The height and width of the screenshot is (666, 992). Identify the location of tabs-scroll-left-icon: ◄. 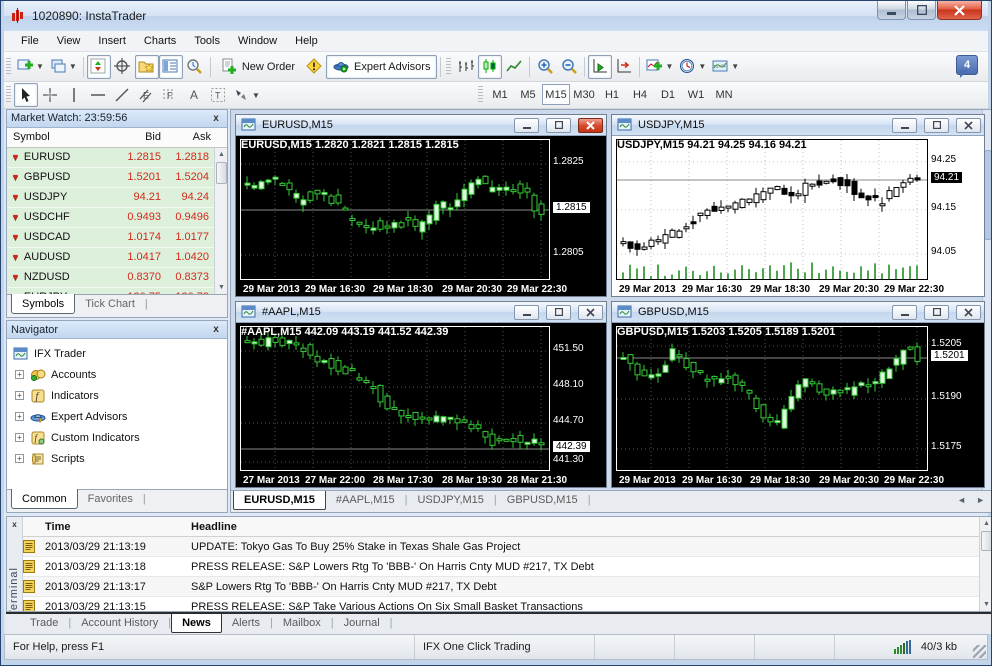
(961, 500).